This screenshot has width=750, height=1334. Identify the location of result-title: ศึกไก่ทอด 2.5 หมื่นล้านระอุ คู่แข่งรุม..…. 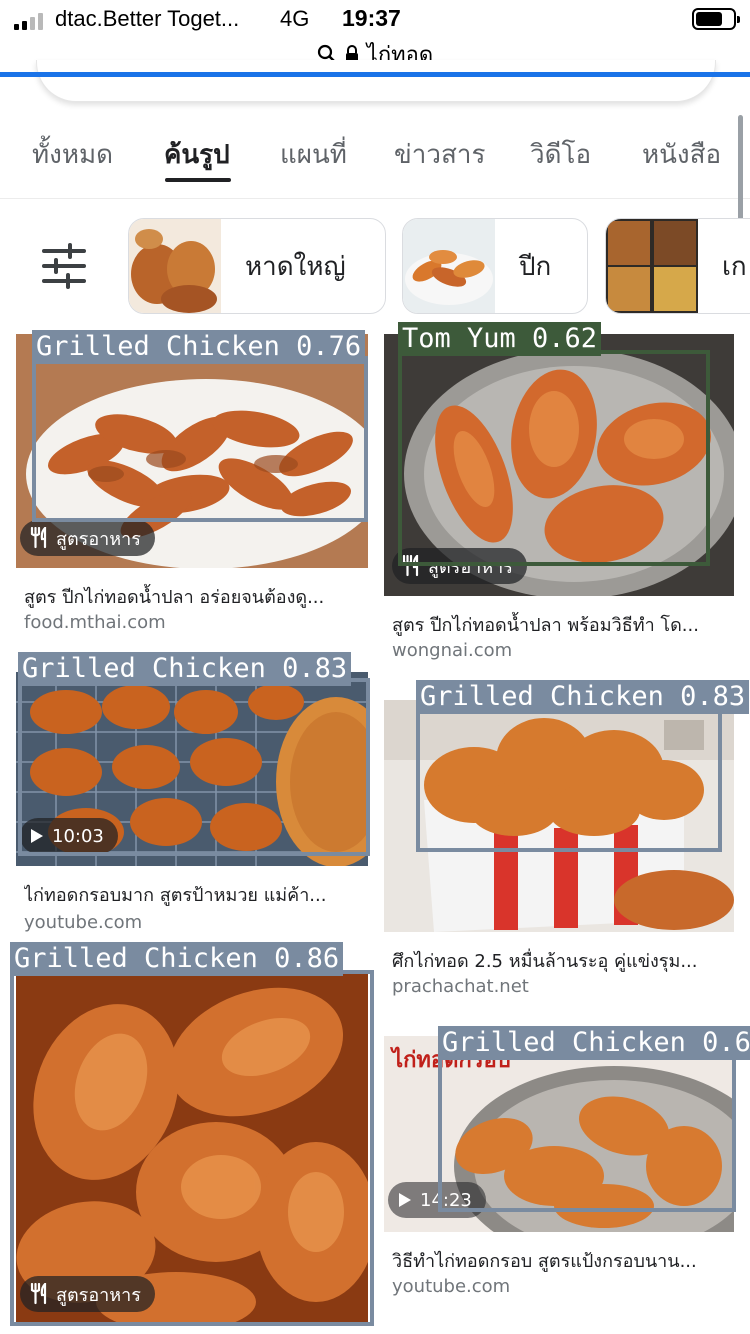
(562, 960).